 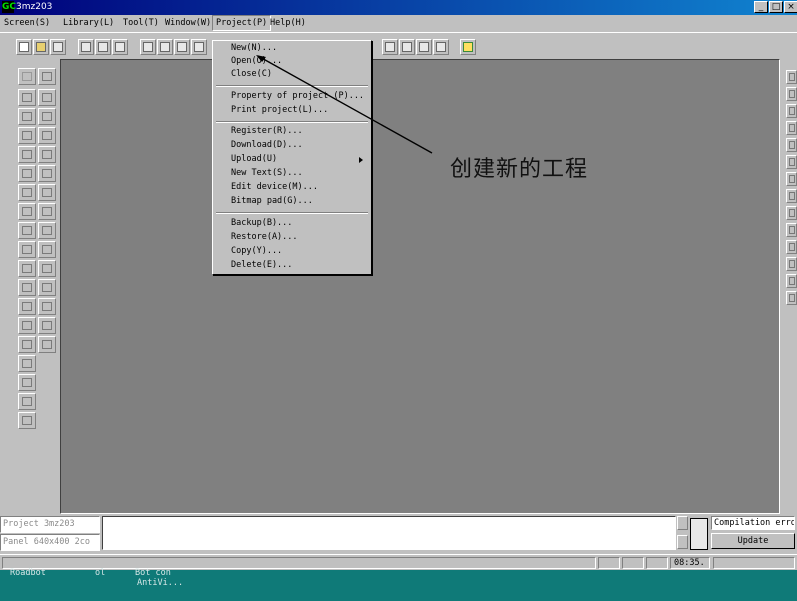 What do you see at coordinates (690, 563) in the screenshot?
I see `status-clock: 08:35.` at bounding box center [690, 563].